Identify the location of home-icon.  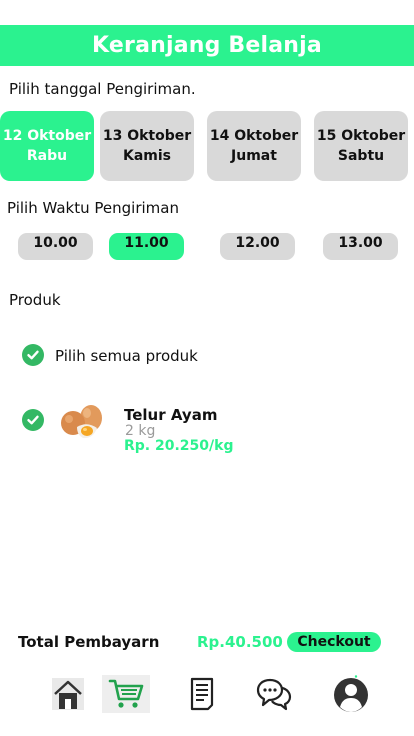
(68, 694).